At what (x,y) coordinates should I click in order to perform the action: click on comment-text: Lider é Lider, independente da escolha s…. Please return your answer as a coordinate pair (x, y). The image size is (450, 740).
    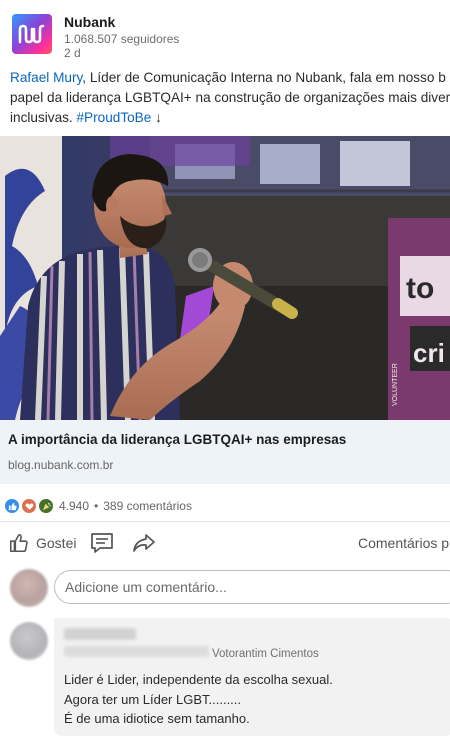
    Looking at the image, I should click on (198, 699).